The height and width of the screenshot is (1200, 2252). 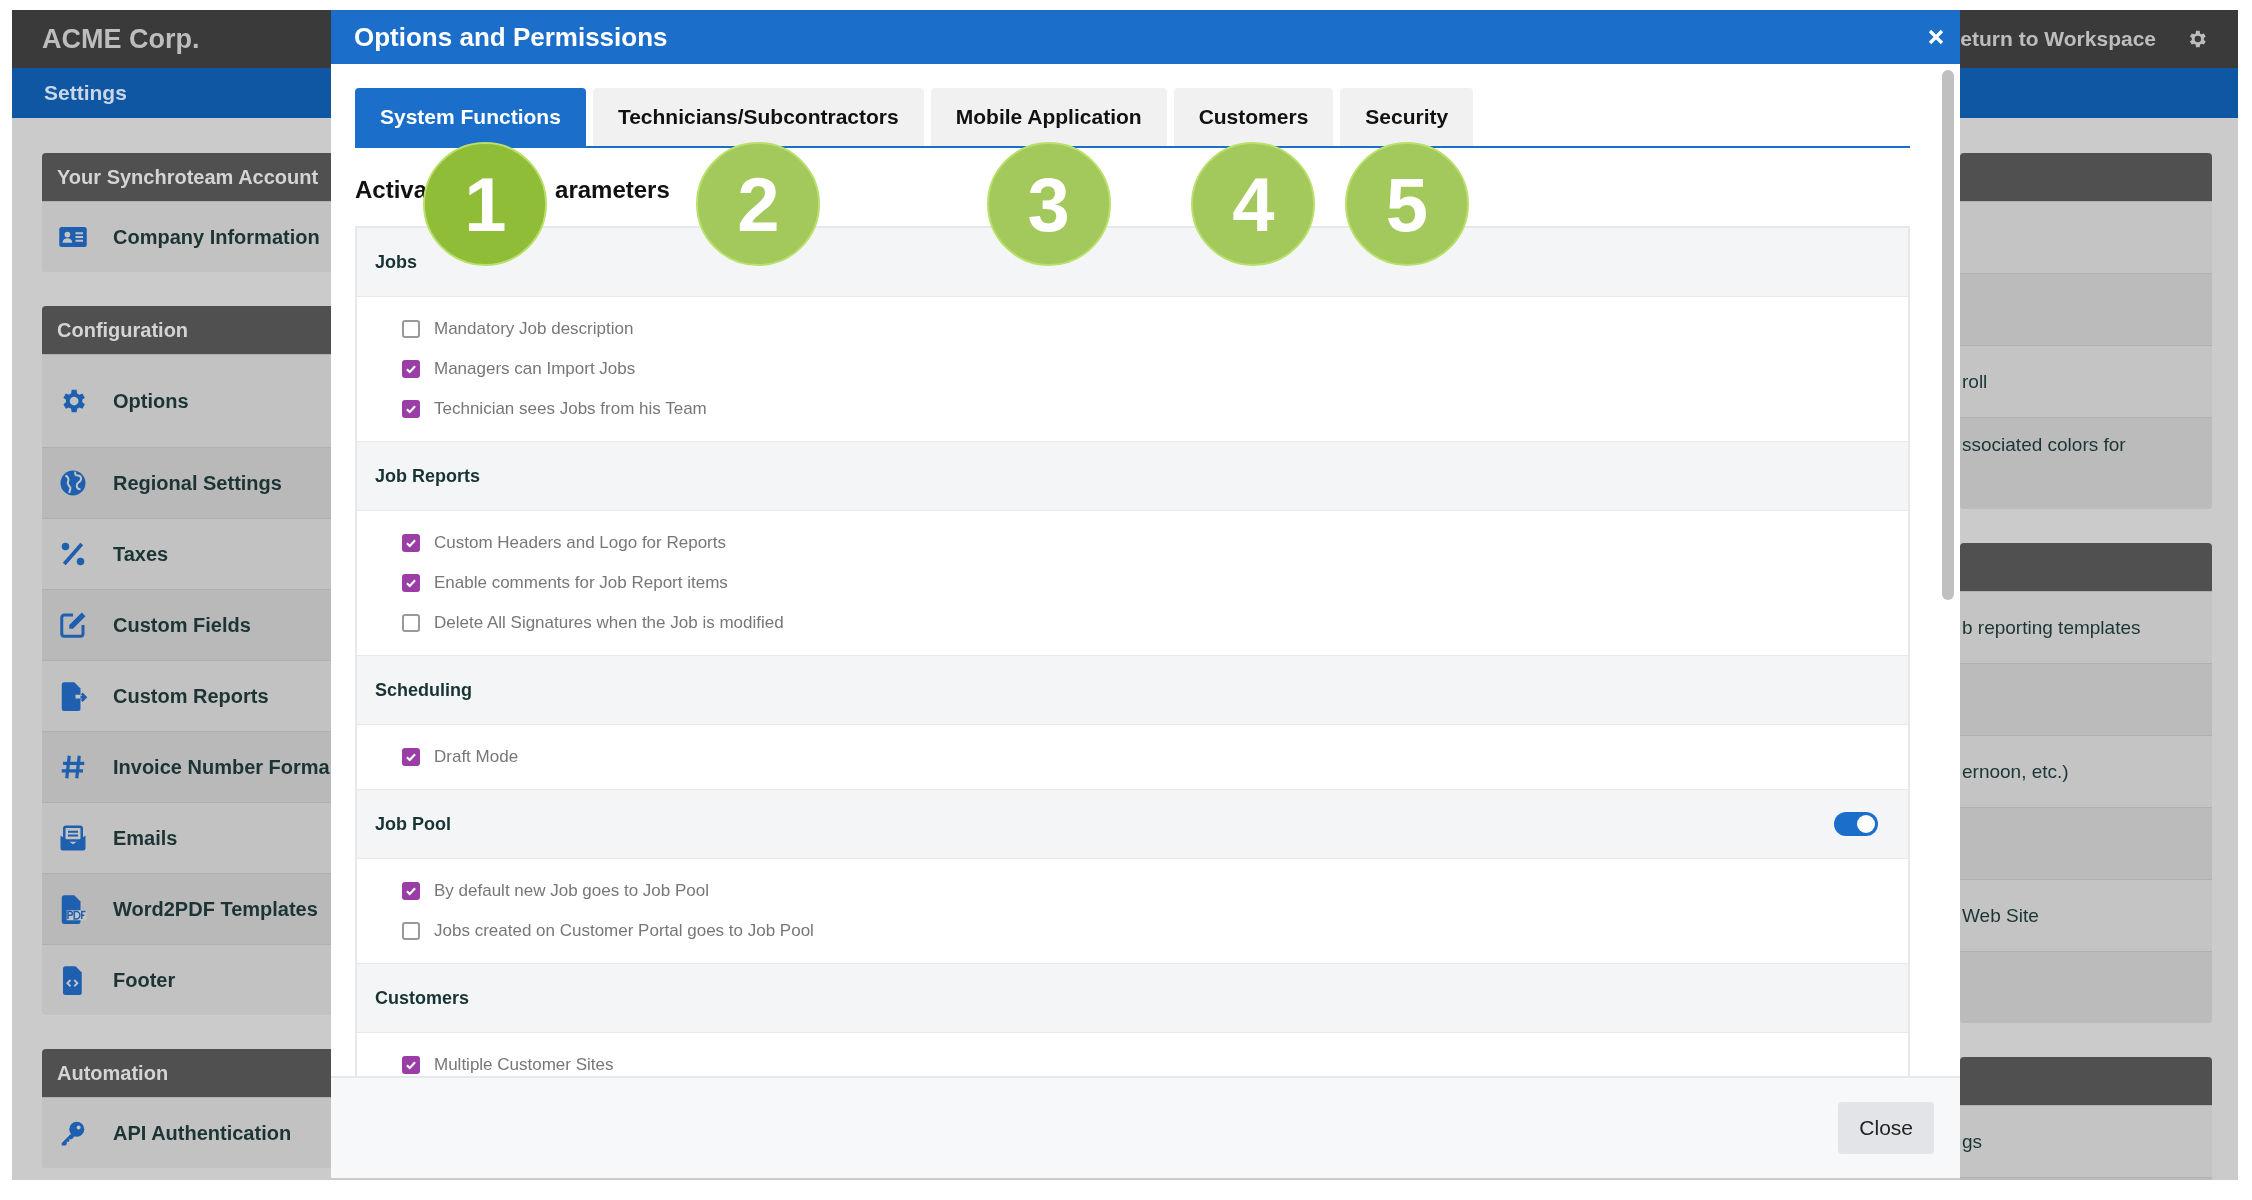 What do you see at coordinates (580, 543) in the screenshot?
I see `option-label: Custom Headers and Logo for Reports` at bounding box center [580, 543].